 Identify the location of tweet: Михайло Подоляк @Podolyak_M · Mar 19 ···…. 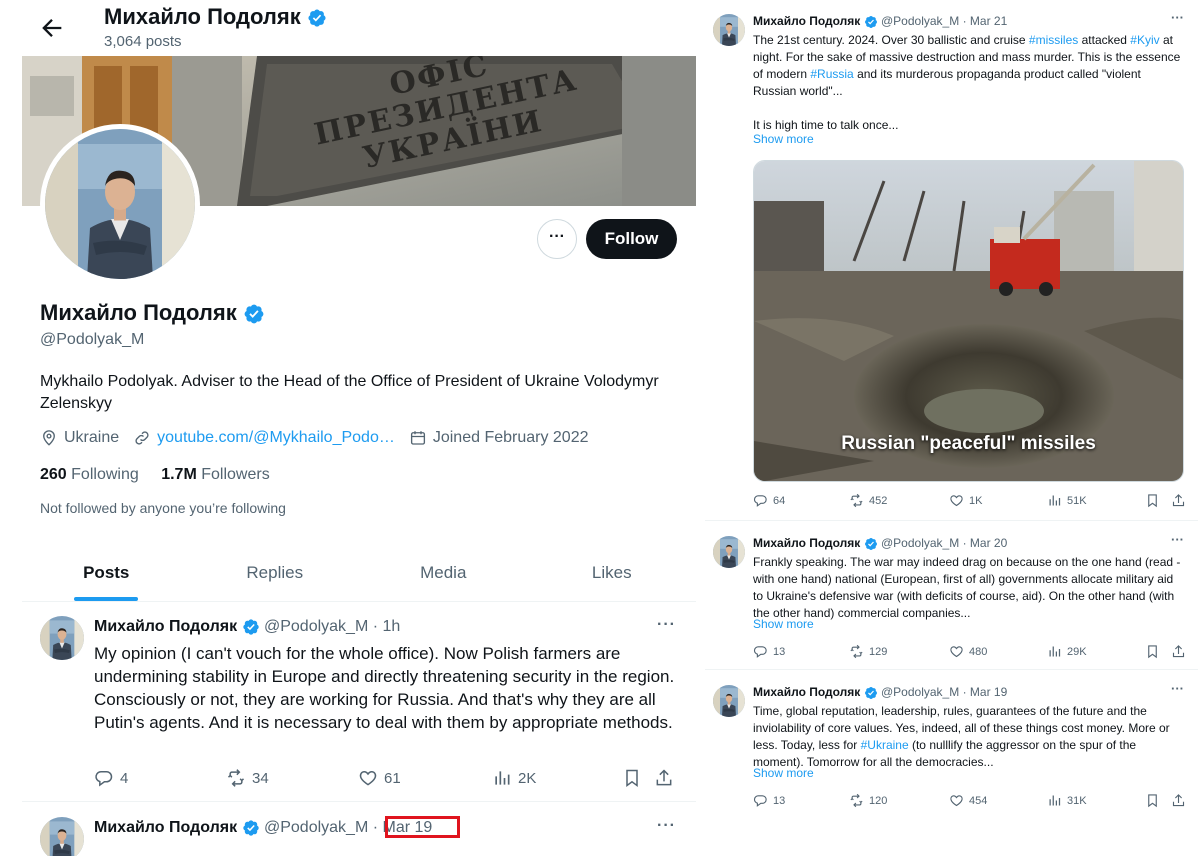
(951, 746).